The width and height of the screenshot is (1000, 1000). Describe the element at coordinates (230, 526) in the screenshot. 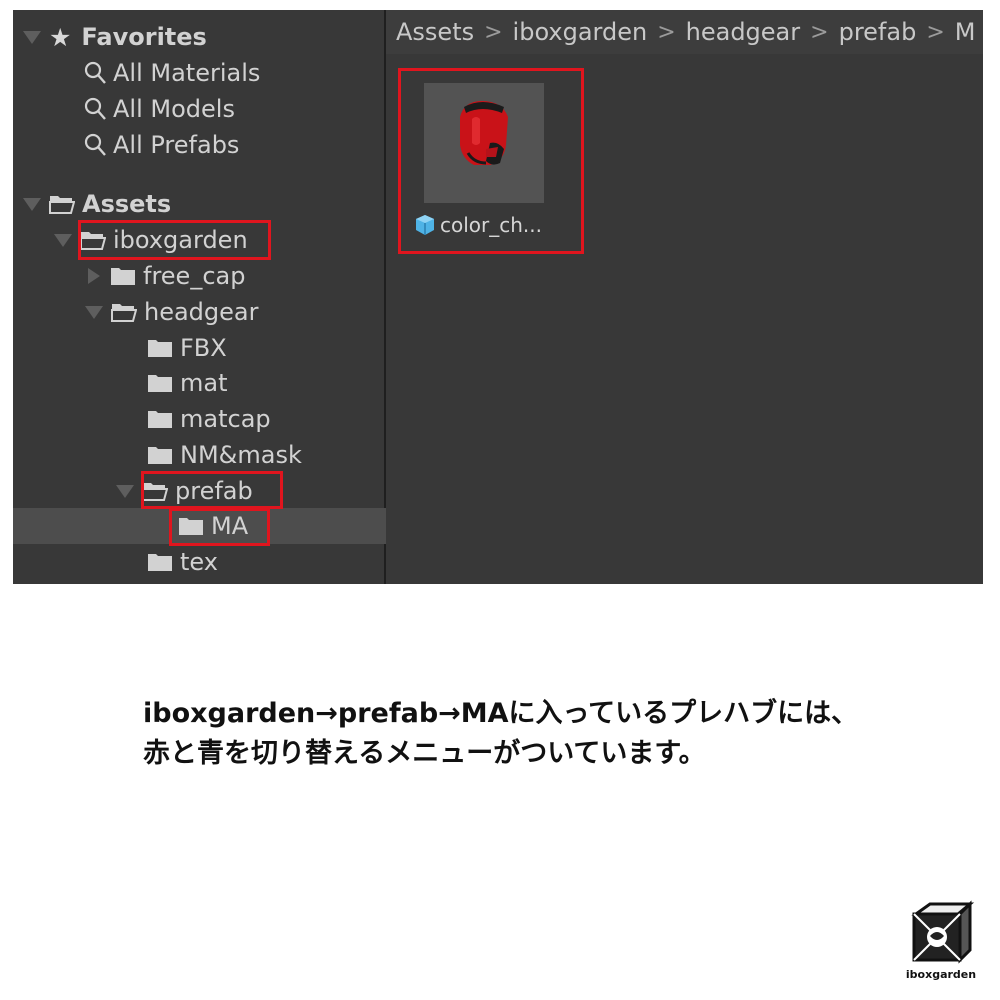

I see `folder-label: MA` at that location.